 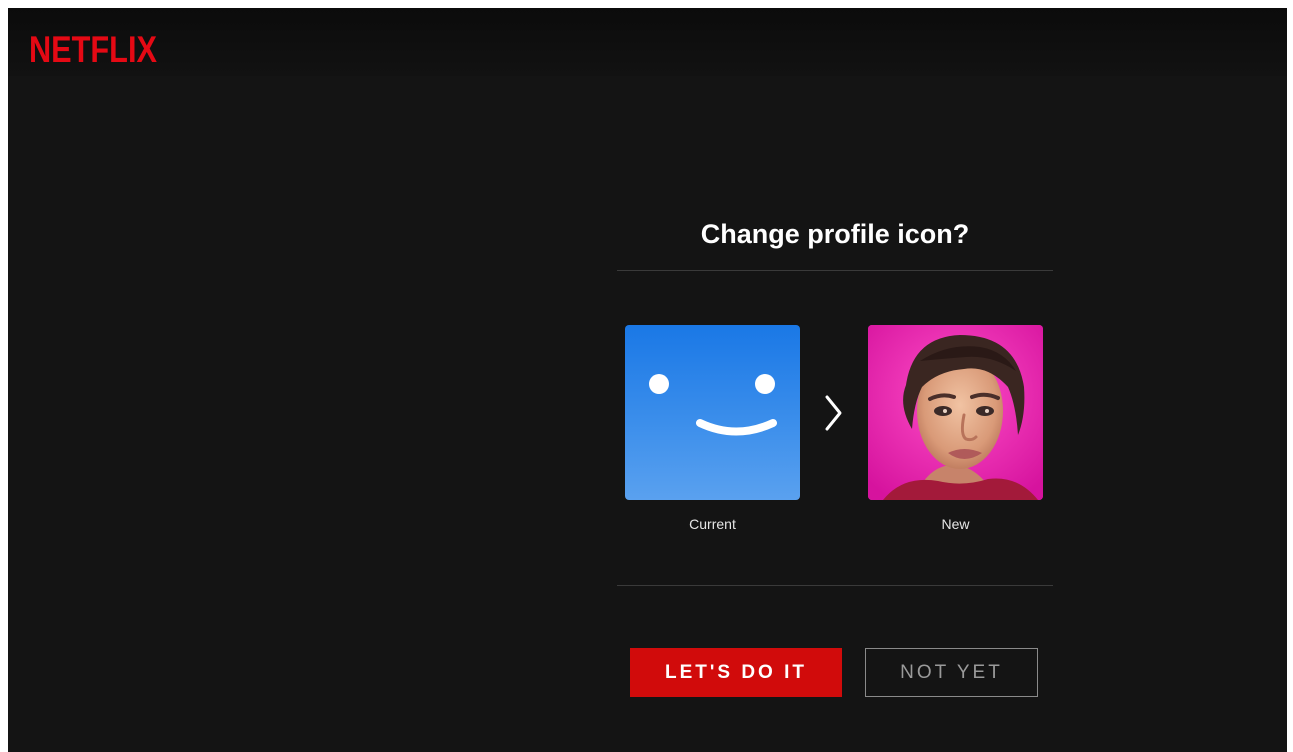 I want to click on chevron-right-icon, so click(x=833, y=413).